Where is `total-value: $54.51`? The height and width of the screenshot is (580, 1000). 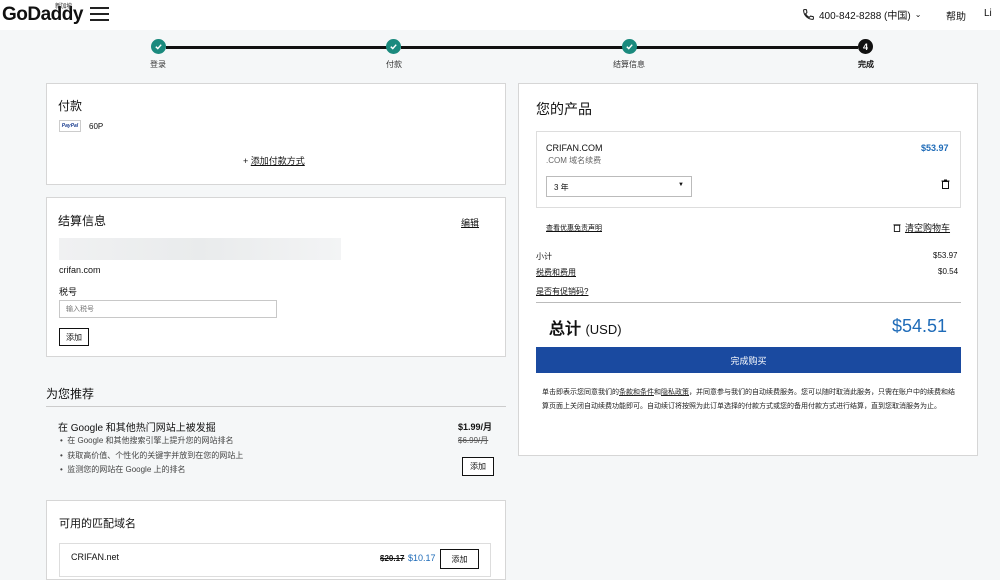 total-value: $54.51 is located at coordinates (920, 326).